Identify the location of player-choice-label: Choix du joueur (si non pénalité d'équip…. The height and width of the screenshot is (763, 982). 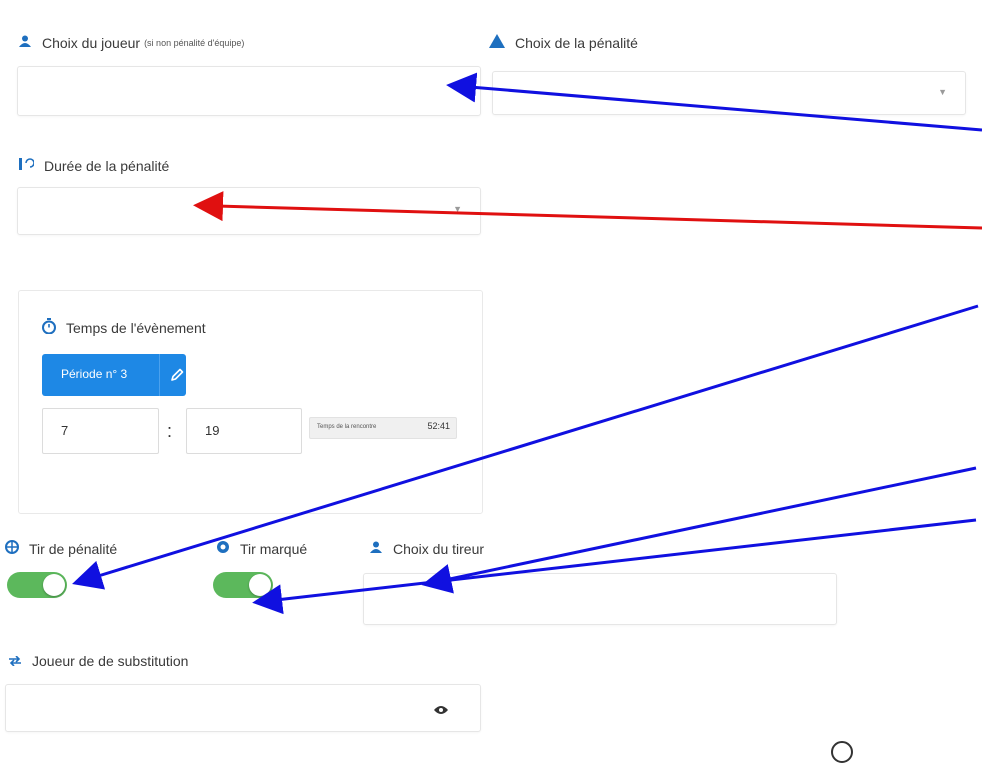
(131, 42).